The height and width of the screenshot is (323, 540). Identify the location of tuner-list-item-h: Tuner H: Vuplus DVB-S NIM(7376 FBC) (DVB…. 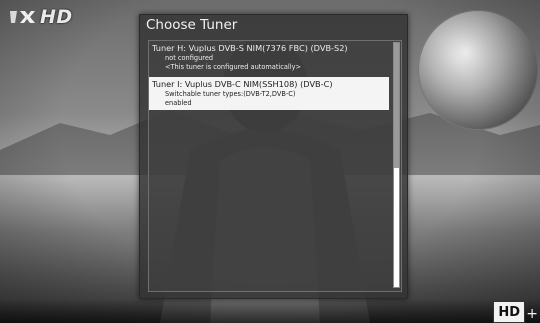
(269, 57).